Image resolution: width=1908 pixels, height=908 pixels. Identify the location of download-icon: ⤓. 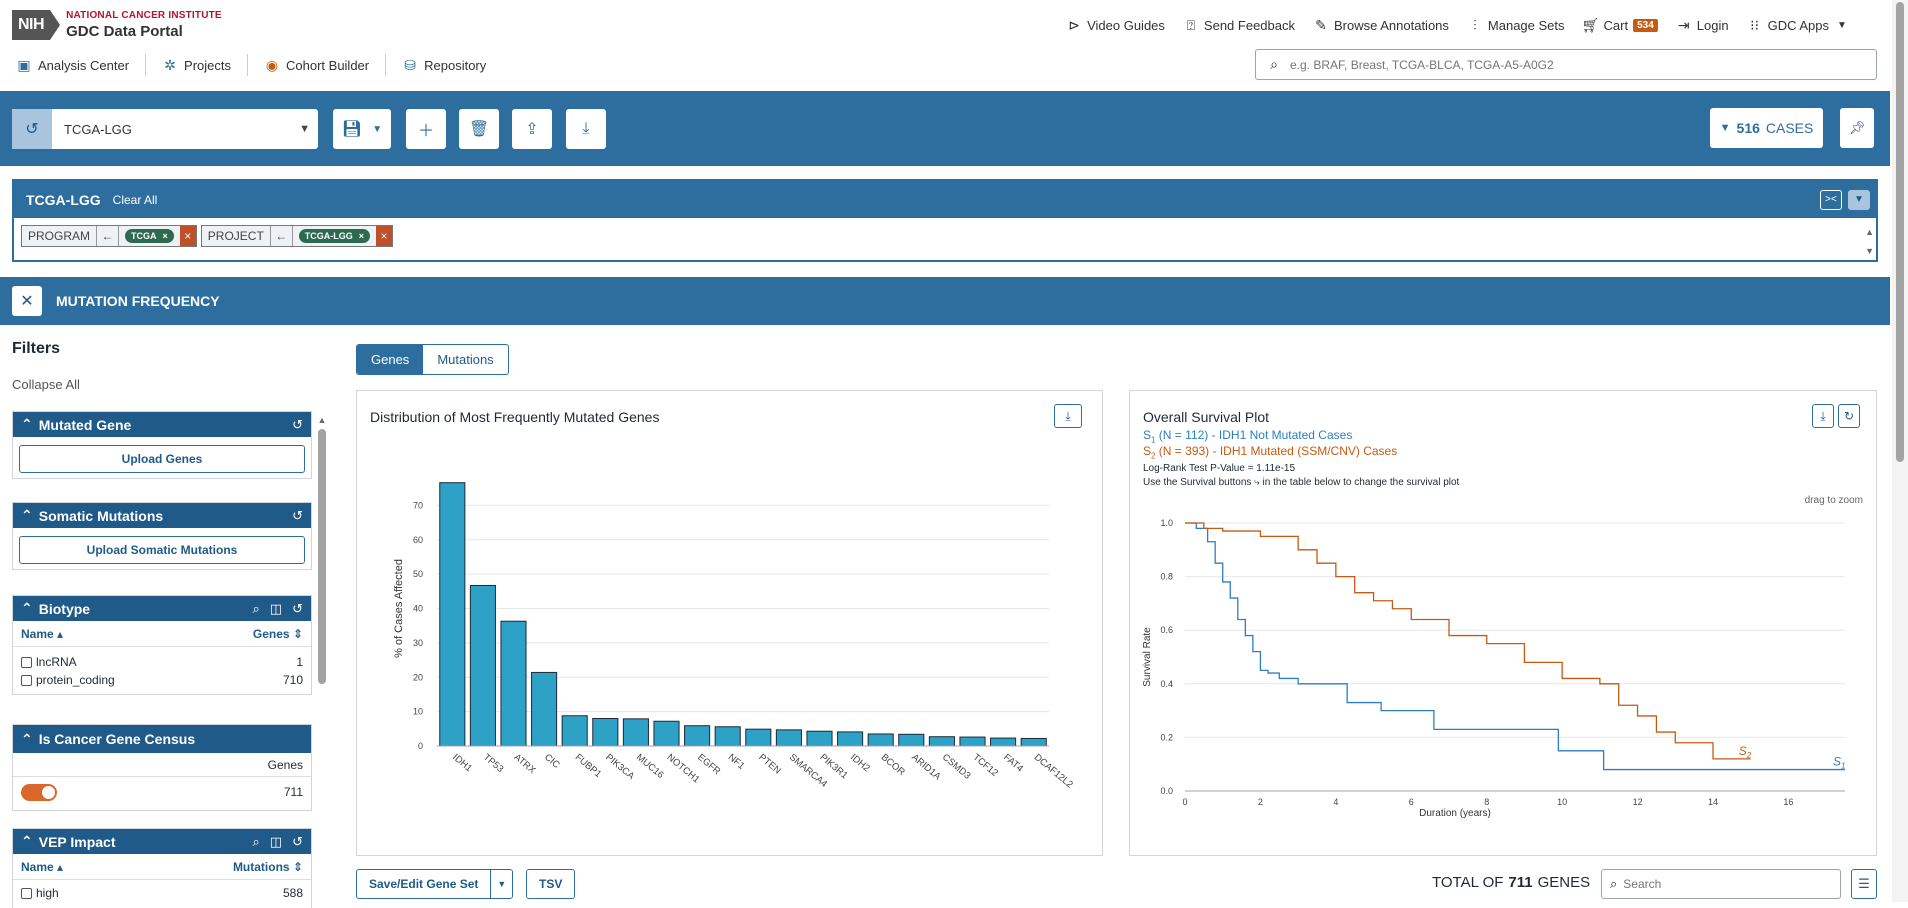
(1823, 415).